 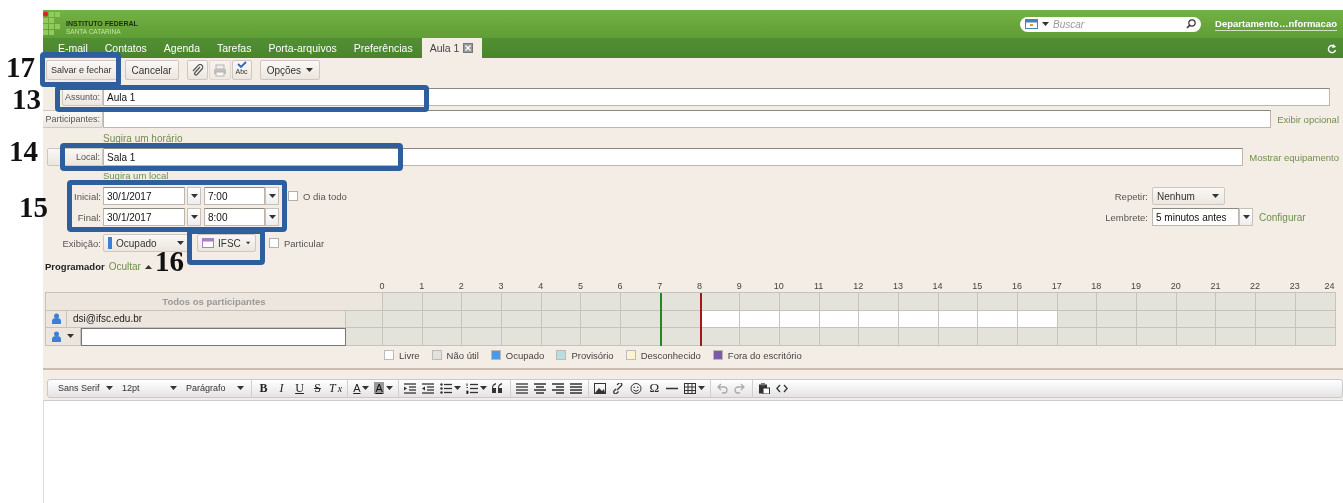 What do you see at coordinates (89, 217) in the screenshot?
I see `field-label: Final:` at bounding box center [89, 217].